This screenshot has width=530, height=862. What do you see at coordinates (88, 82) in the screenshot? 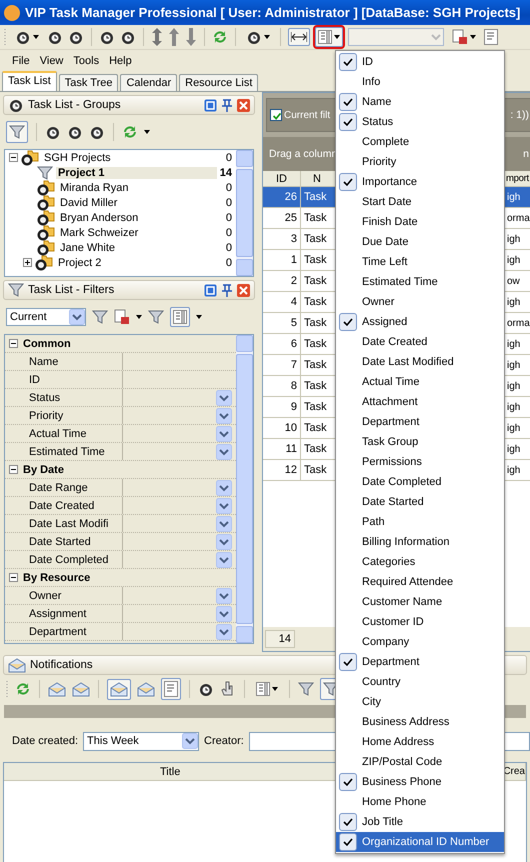
I see `tab: Task Tree` at bounding box center [88, 82].